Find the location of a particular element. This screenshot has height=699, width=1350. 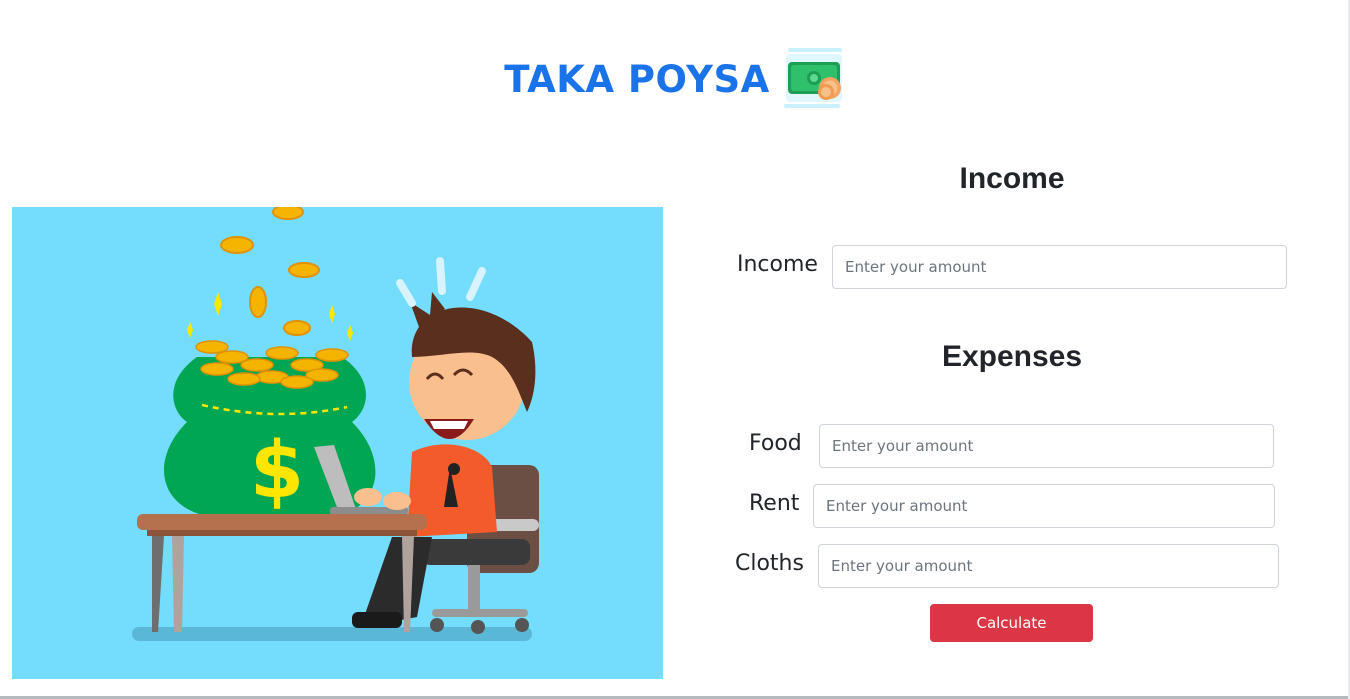

header: TAKA POYSA is located at coordinates (675, 79).